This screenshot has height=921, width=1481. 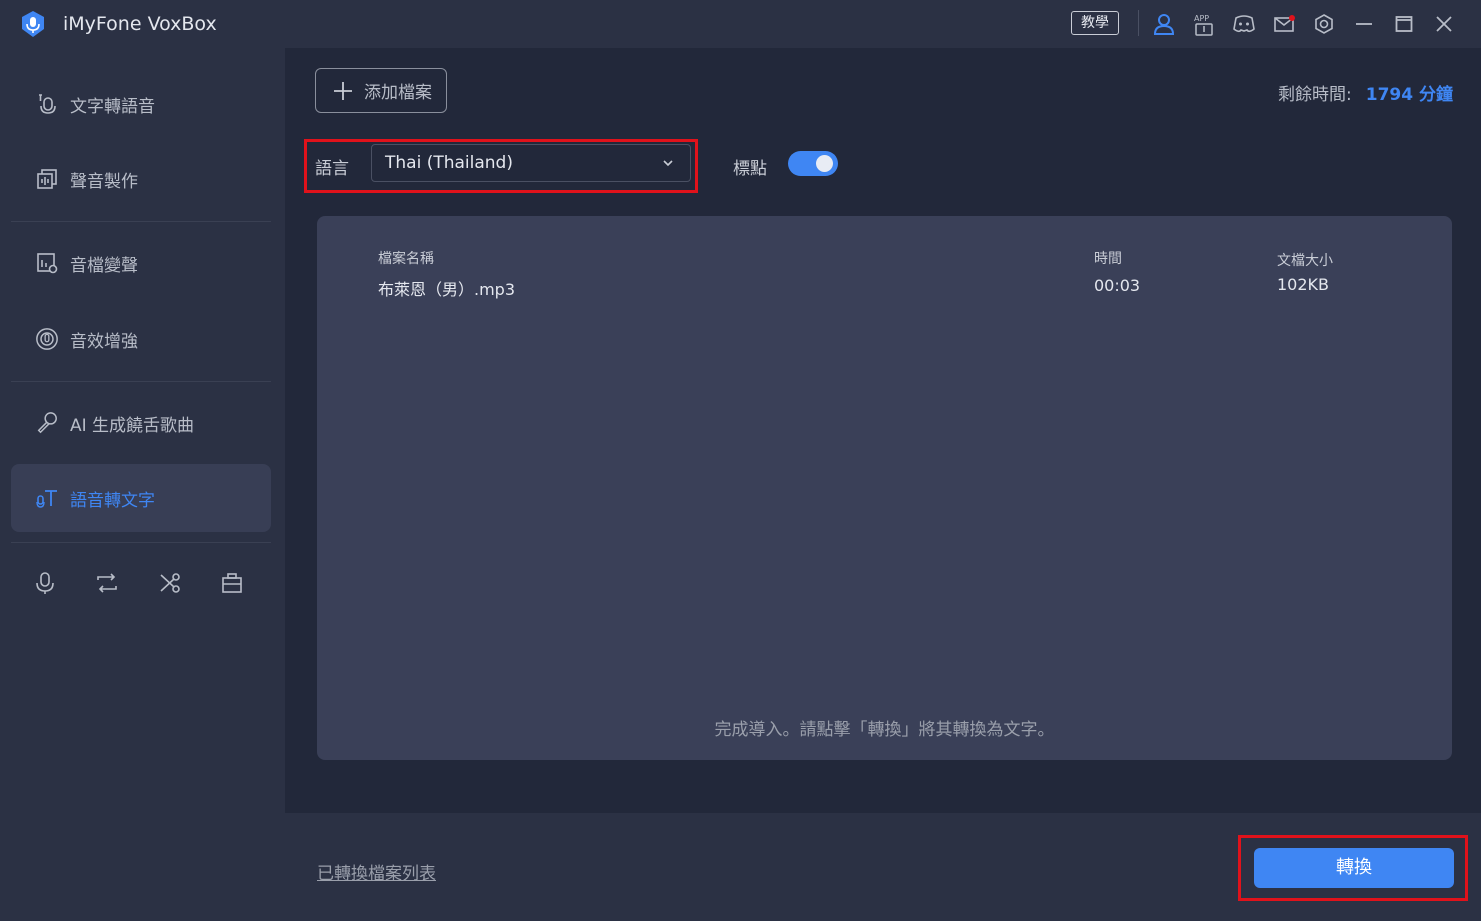 What do you see at coordinates (104, 181) in the screenshot?
I see `sidebar-item-label: 聲音製作` at bounding box center [104, 181].